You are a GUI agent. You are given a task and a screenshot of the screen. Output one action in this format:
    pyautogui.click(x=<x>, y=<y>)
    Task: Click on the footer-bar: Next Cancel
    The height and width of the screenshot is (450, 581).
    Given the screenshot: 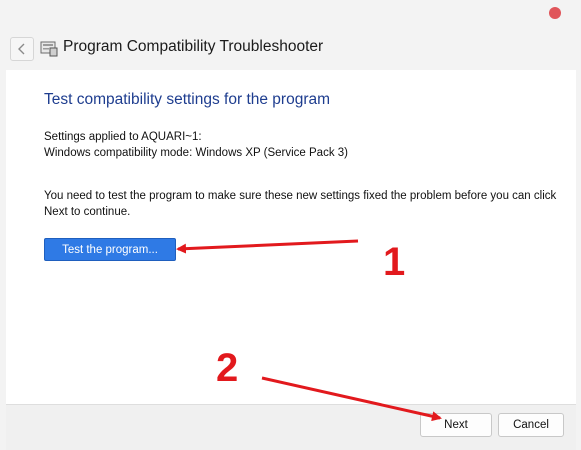 What is the action you would take?
    pyautogui.click(x=291, y=427)
    